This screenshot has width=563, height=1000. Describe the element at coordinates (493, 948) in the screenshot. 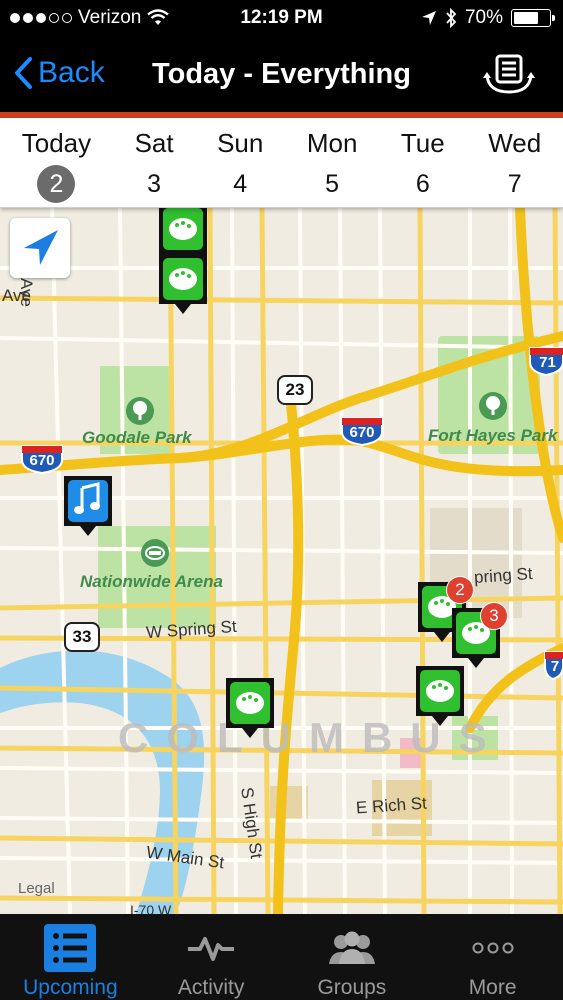

I see `ellipsis-icon` at that location.